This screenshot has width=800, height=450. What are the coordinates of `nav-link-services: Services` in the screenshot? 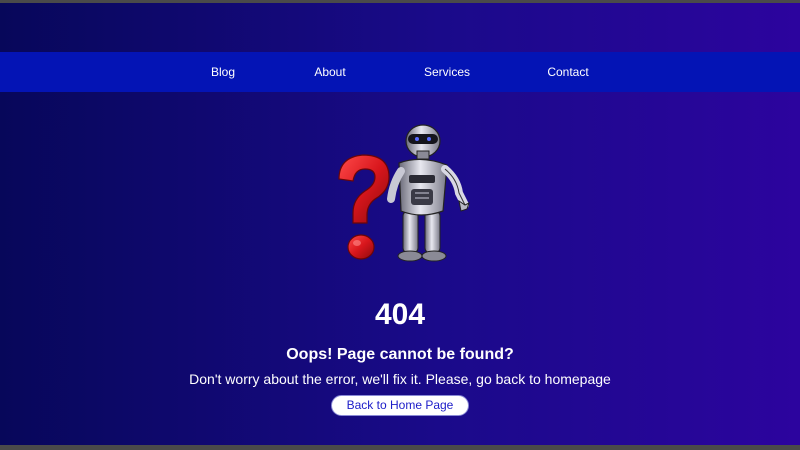 It's located at (447, 72).